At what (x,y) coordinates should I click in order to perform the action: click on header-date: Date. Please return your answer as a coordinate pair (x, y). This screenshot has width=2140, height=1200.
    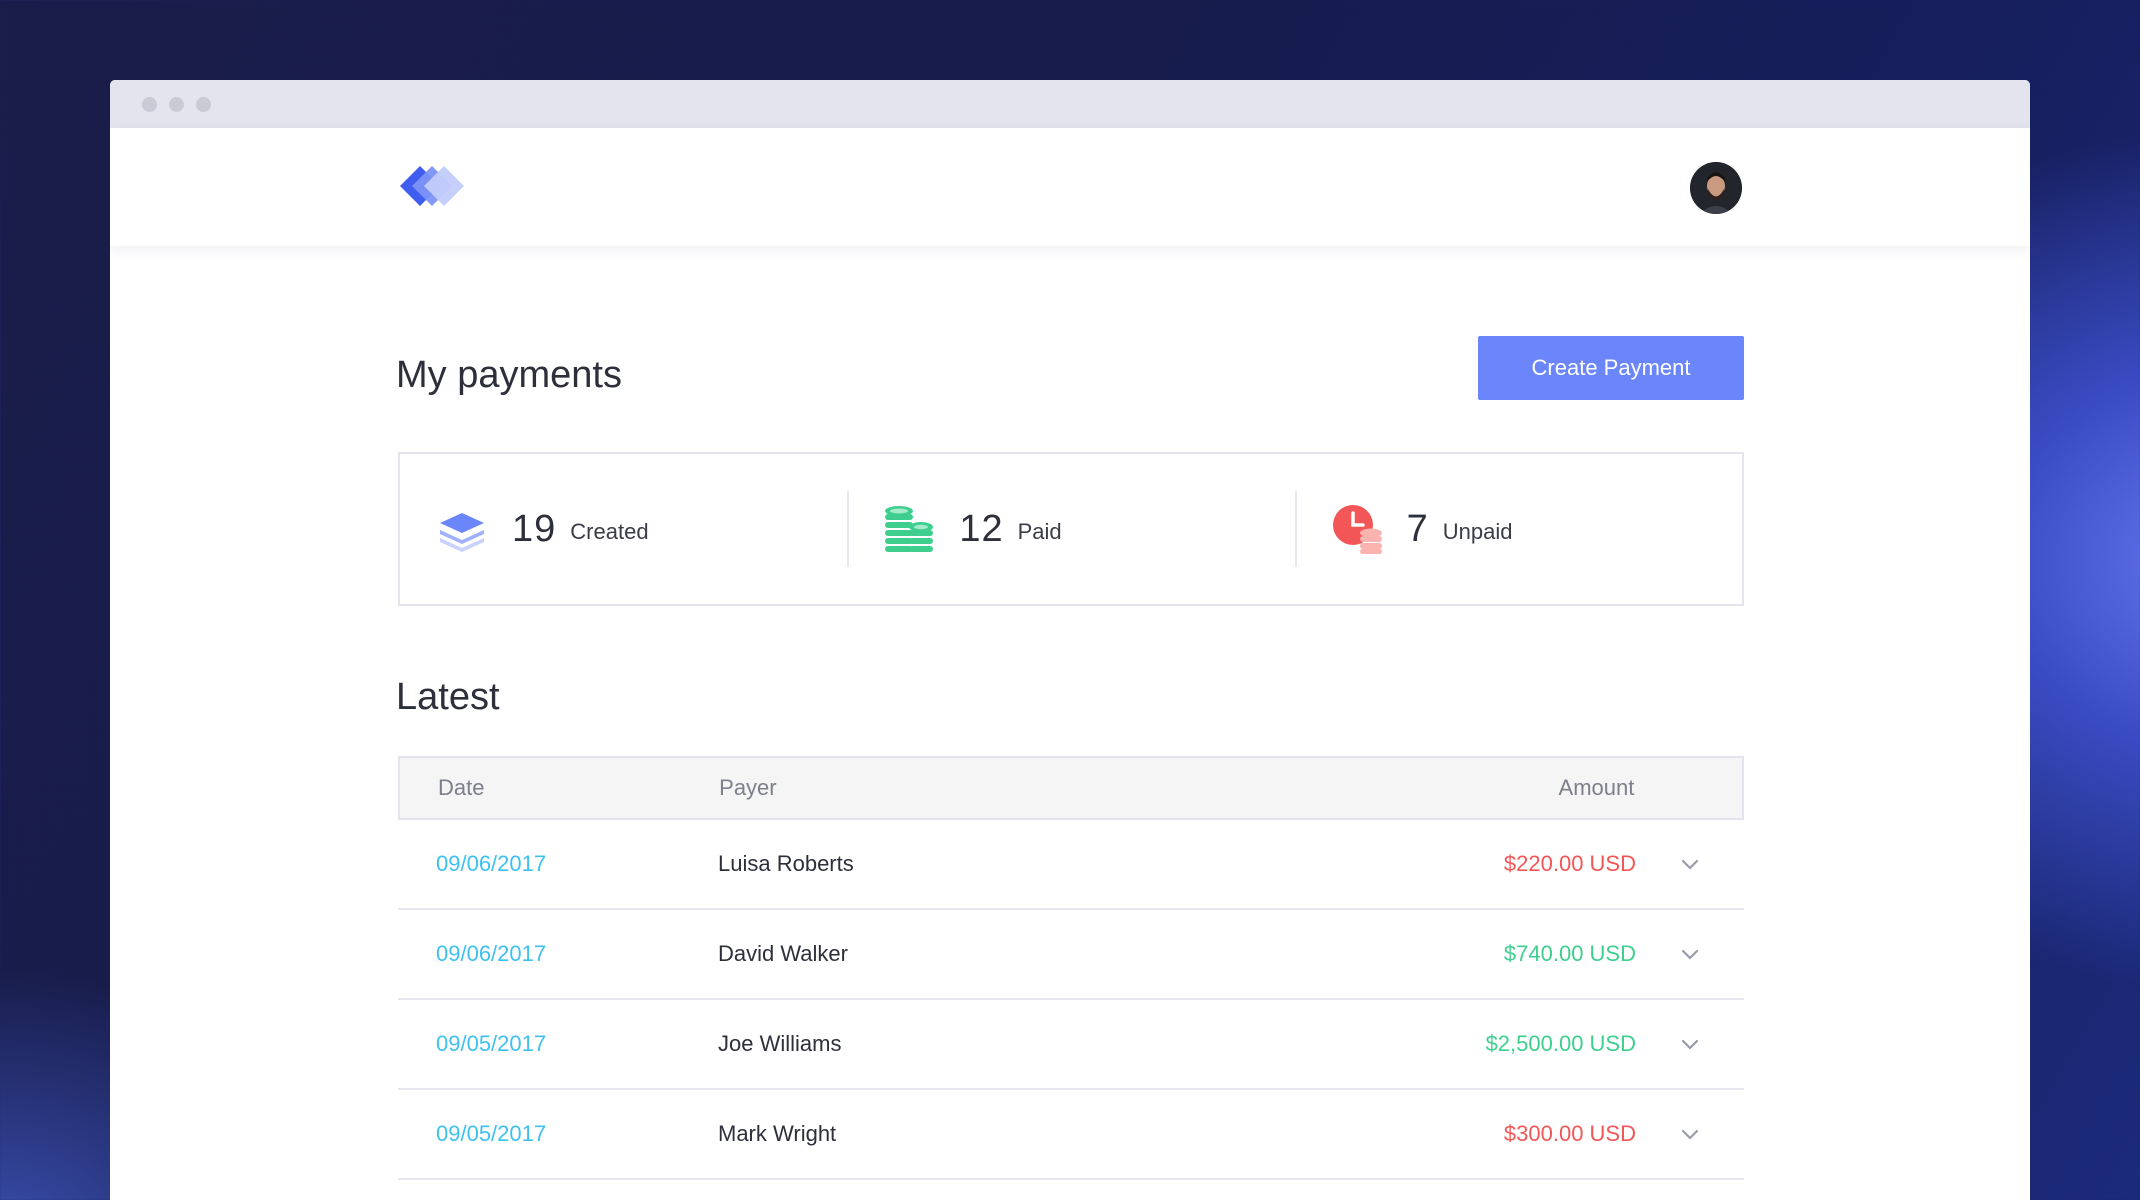
    Looking at the image, I should click on (559, 788).